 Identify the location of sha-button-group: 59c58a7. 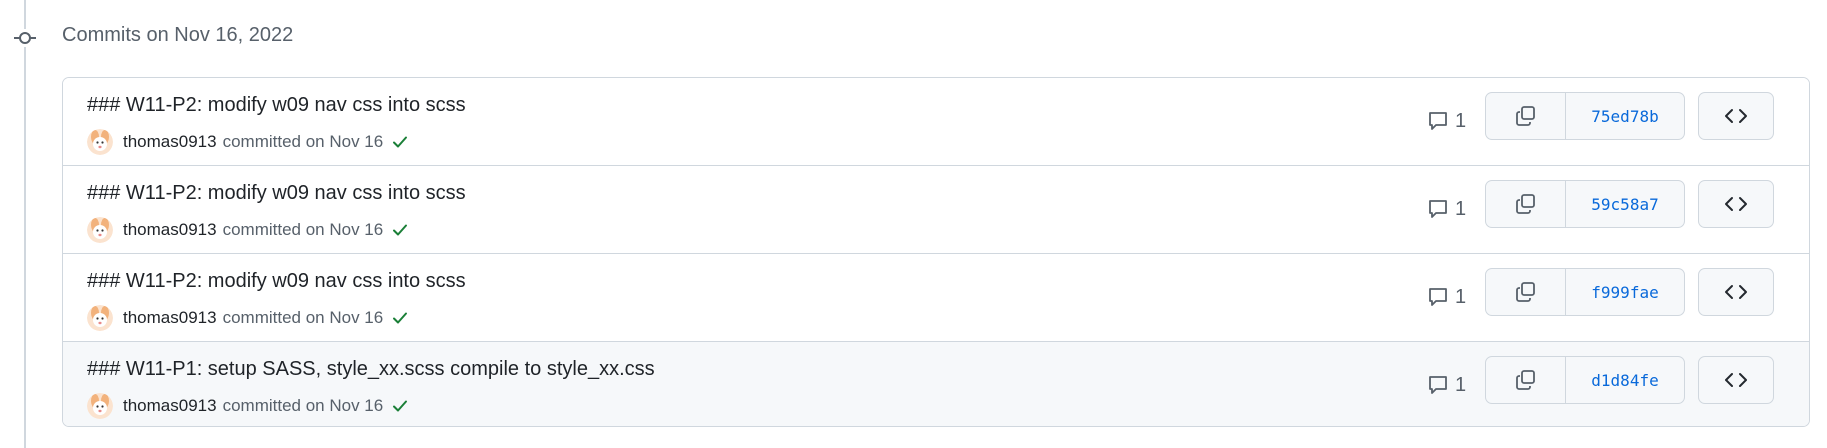
(1585, 204).